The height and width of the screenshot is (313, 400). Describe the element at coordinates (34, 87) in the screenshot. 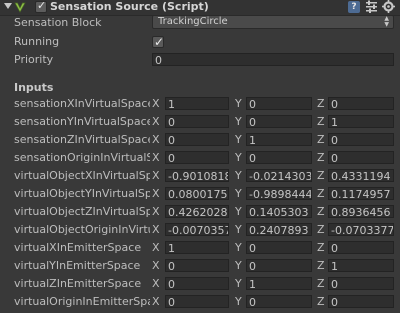

I see `inputs-heading: Inputs` at that location.